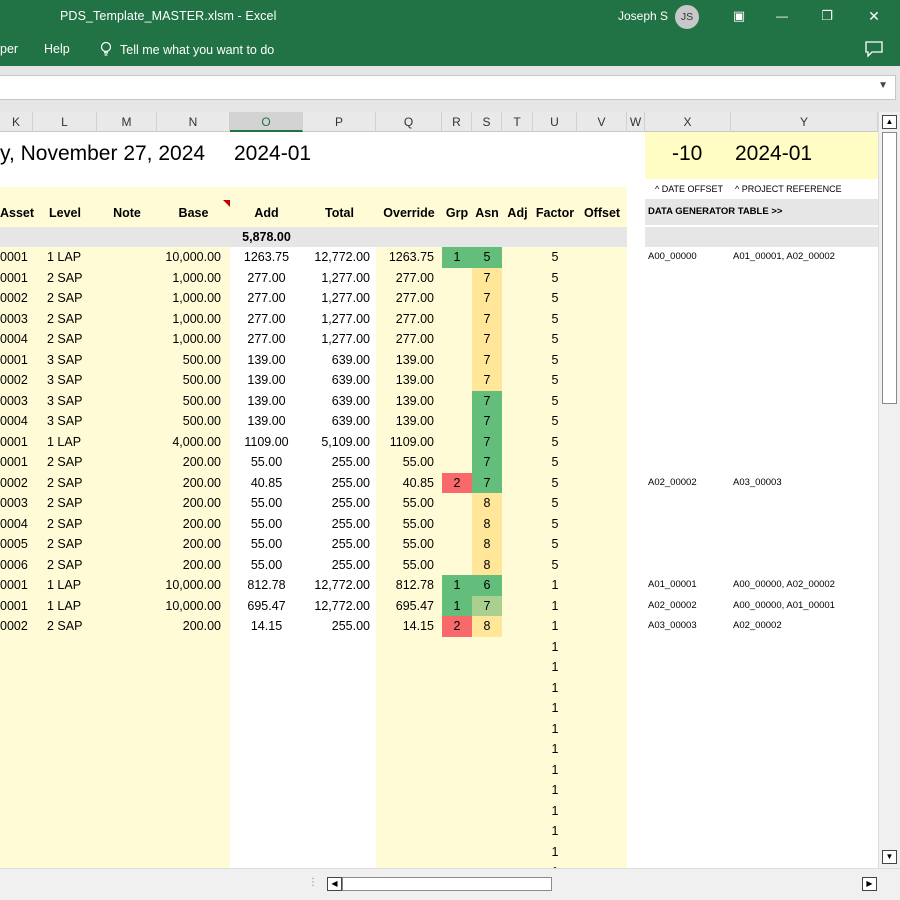 The image size is (900, 900). Describe the element at coordinates (448, 87) in the screenshot. I see `formula-input` at that location.